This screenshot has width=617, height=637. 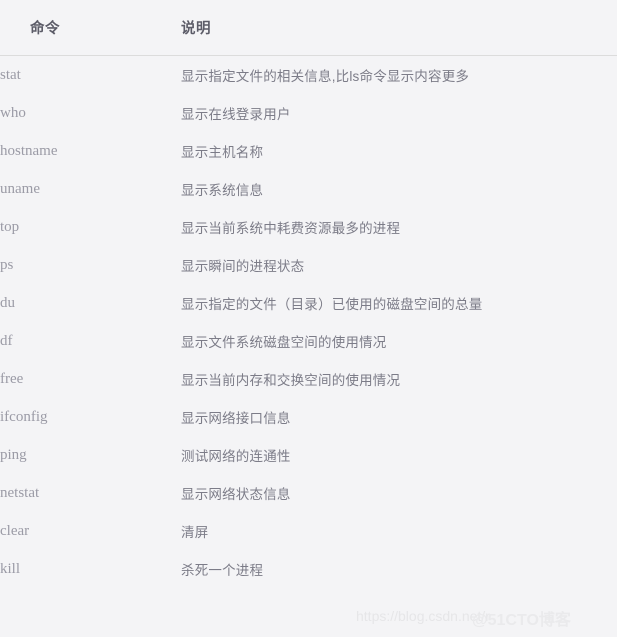 I want to click on table-row: stat 显示指定文件的相关信息,比ls命令显示内容更多, so click(x=308, y=75).